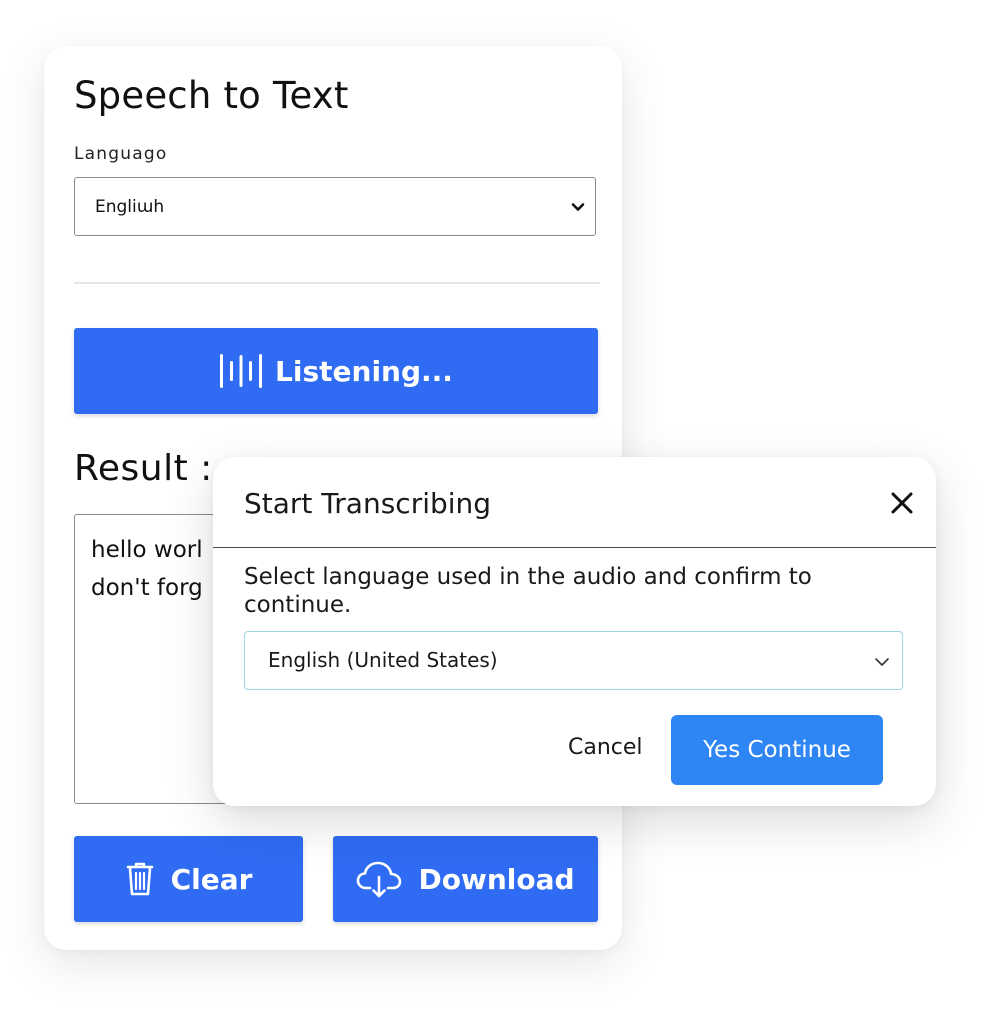 This screenshot has width=990, height=1024. I want to click on language-label: Languago, so click(121, 154).